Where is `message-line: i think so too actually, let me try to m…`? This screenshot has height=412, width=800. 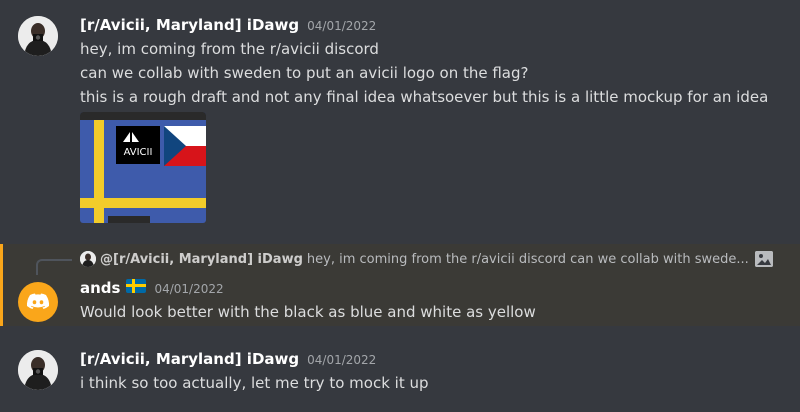 message-line: i think so too actually, let me try to m… is located at coordinates (254, 383).